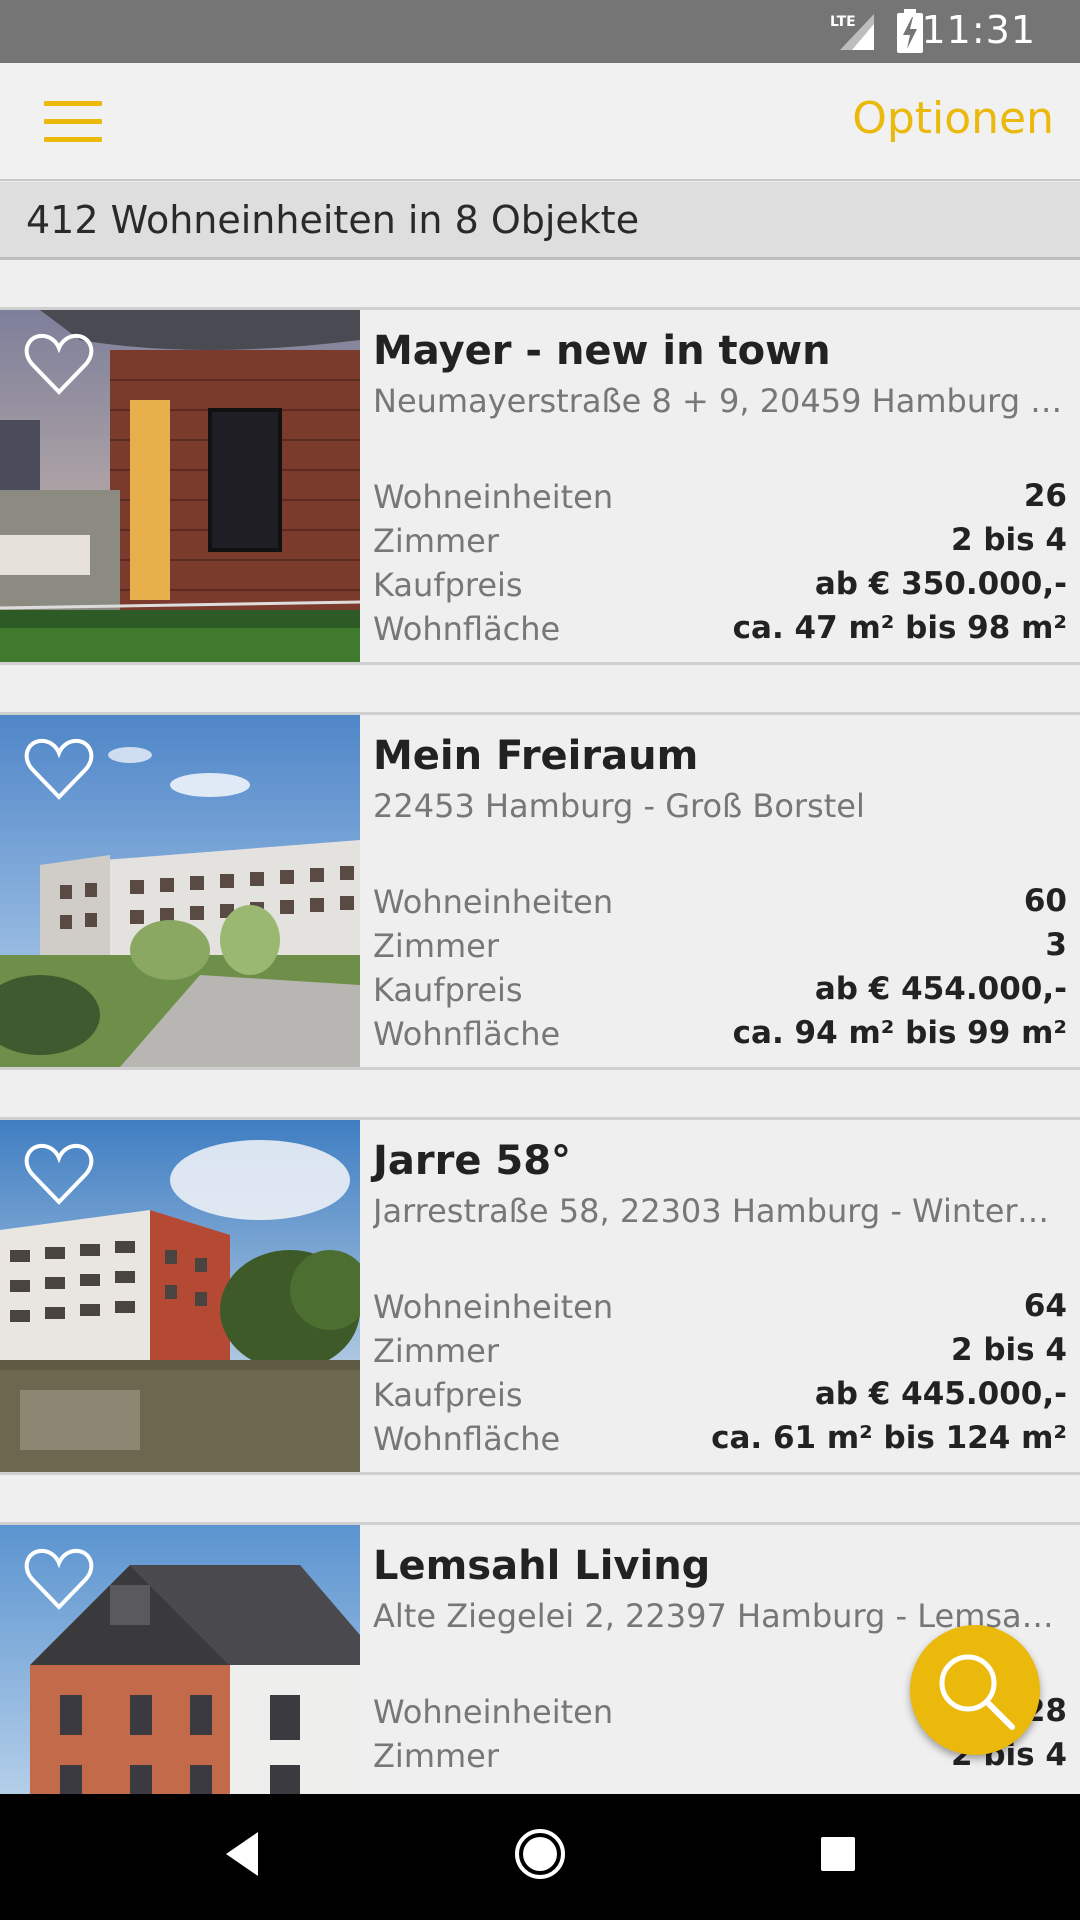 Image resolution: width=1080 pixels, height=1920 pixels. I want to click on detail-row: Kaufpreis ab € 350.000,-, so click(720, 588).